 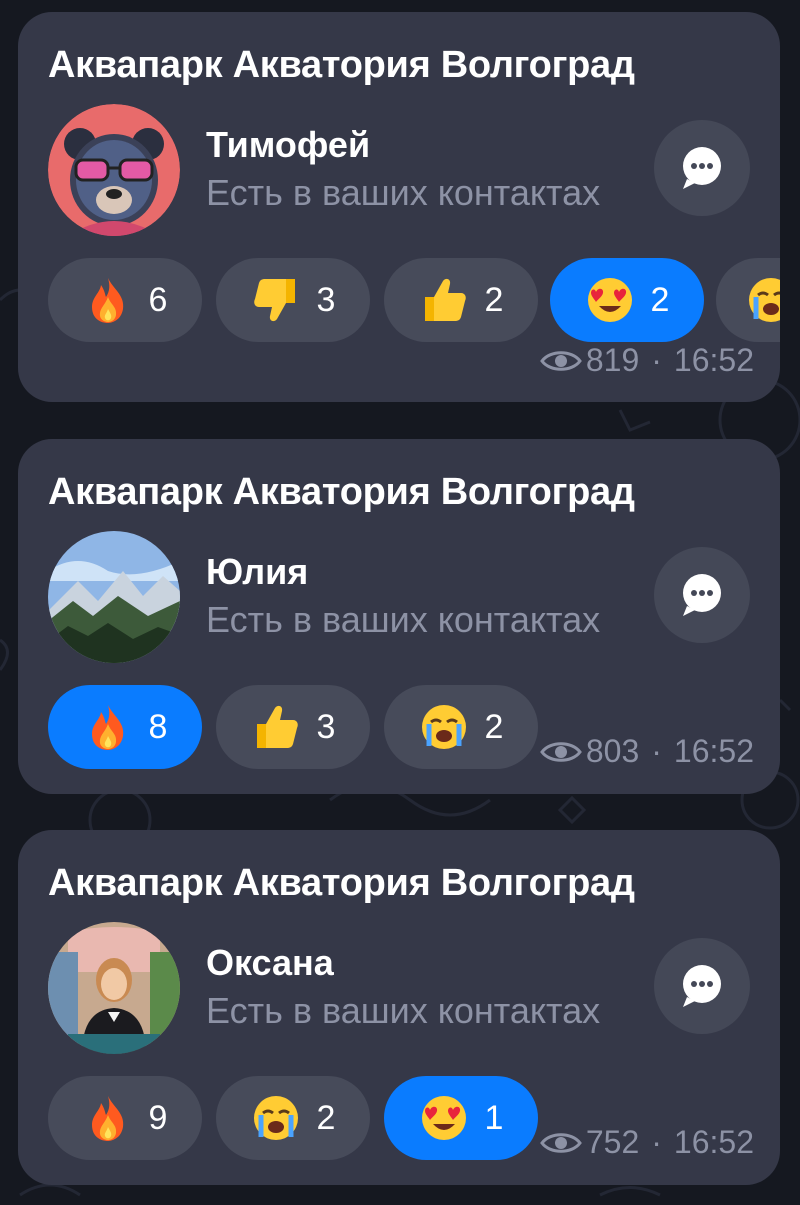 I want to click on reaction-count: 1, so click(x=494, y=1117).